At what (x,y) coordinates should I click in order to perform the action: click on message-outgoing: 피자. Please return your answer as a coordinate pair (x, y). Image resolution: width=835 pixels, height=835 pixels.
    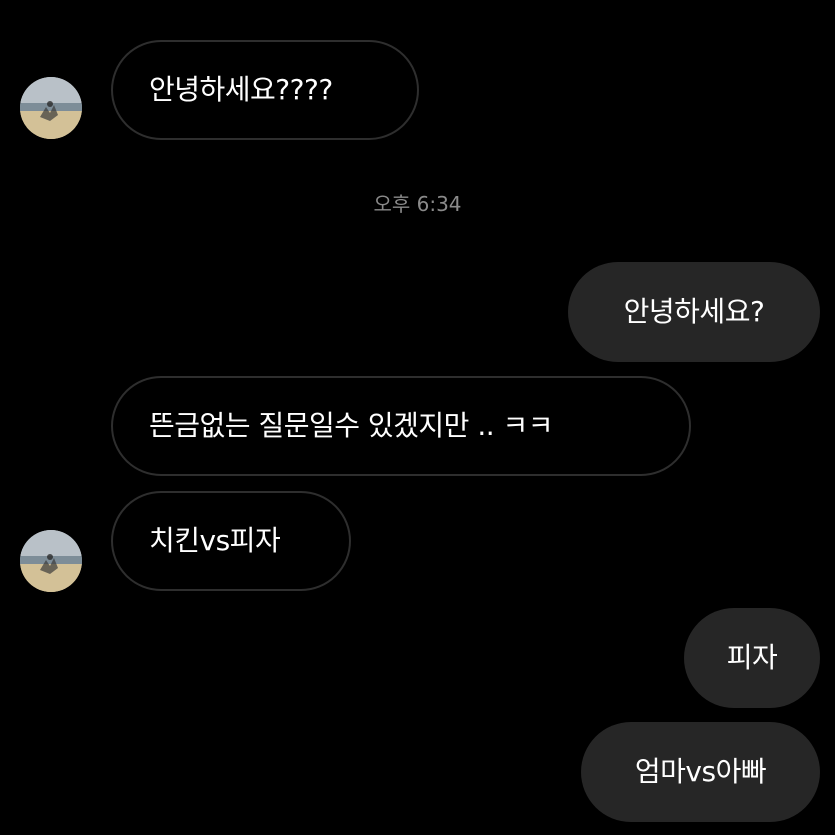
    Looking at the image, I should click on (752, 658).